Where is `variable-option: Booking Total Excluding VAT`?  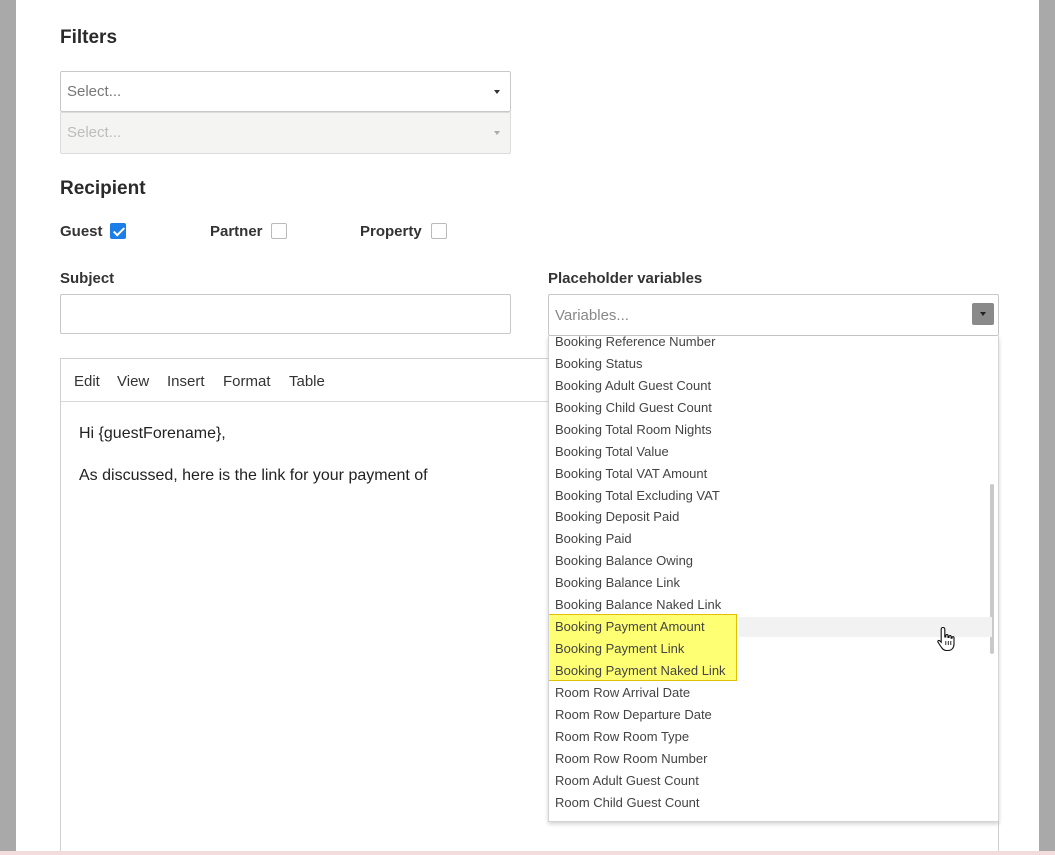
variable-option: Booking Total Excluding VAT is located at coordinates (769, 496).